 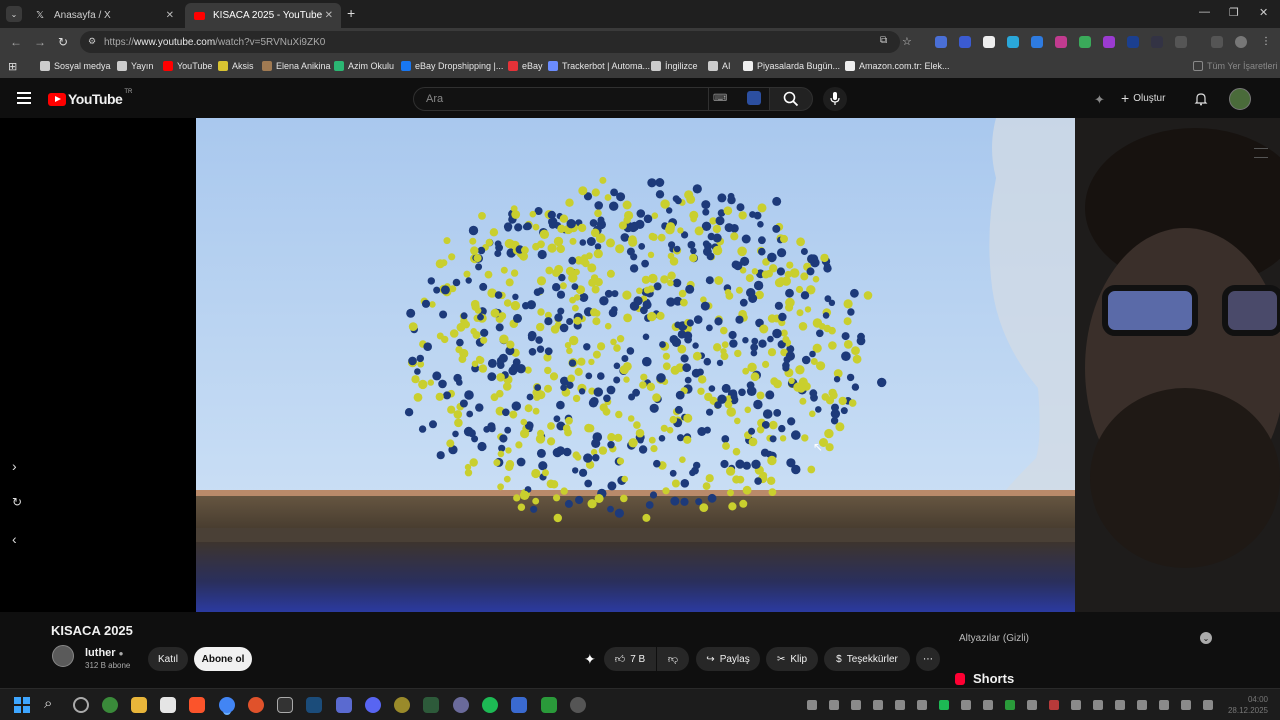 I want to click on taskbar-steam-icon, so click(x=314, y=705).